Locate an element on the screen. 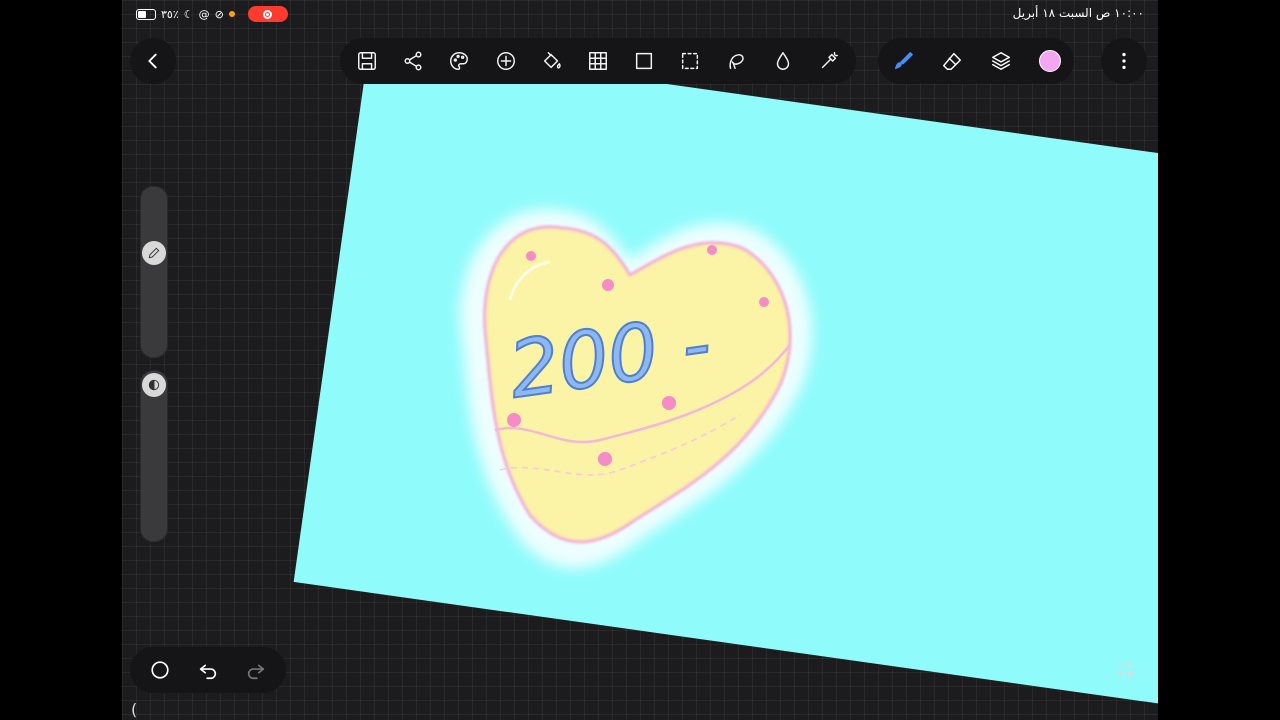 This screenshot has width=1280, height=720. opacity-icon is located at coordinates (154, 385).